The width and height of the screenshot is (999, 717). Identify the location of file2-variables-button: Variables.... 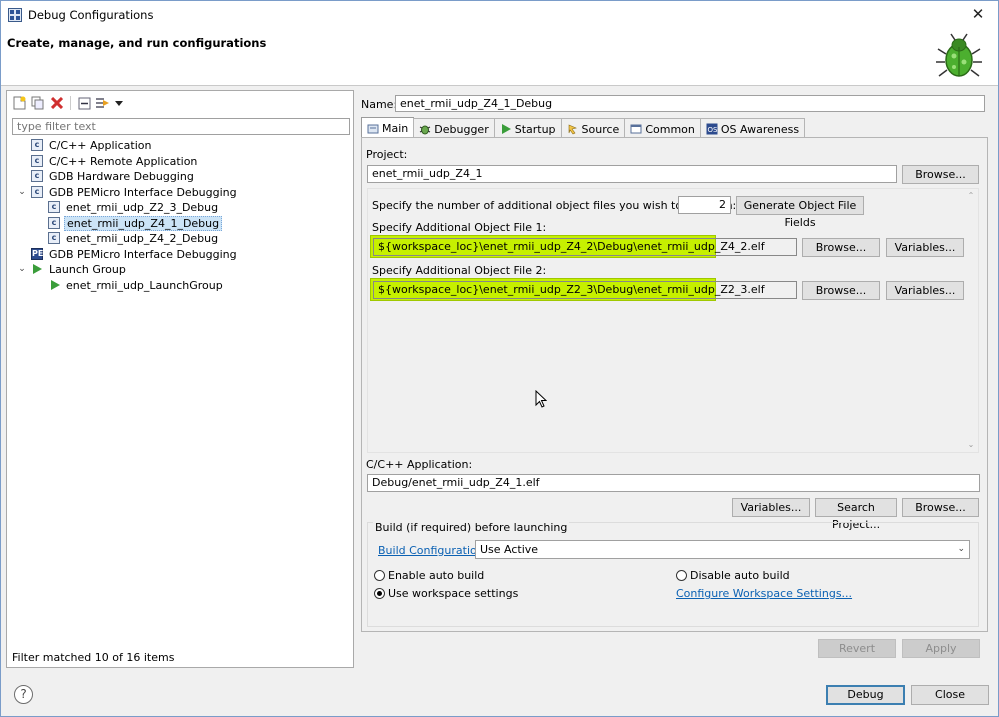
(925, 290).